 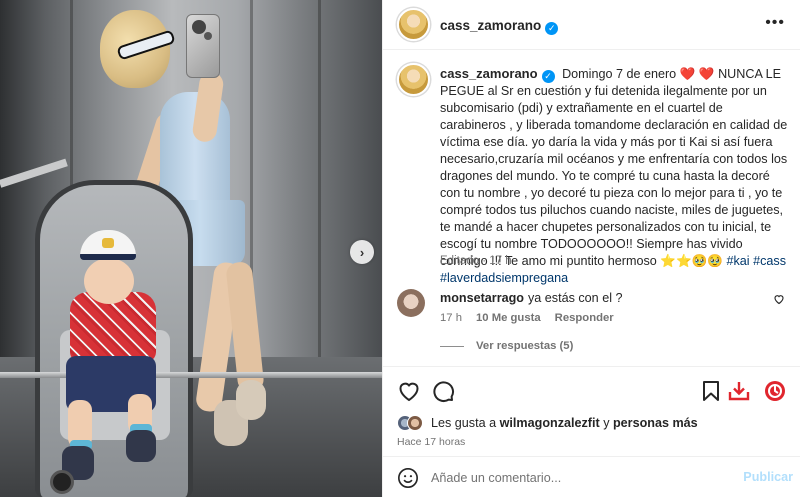 I want to click on caption-emojis: ⭐⭐🥹🥹, so click(x=691, y=261).